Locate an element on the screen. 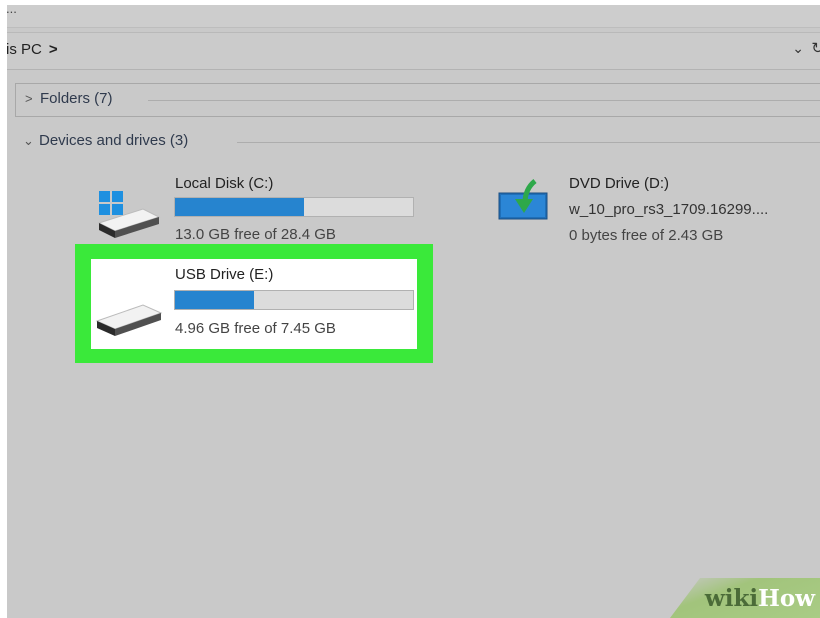  drive-free-space: 13.0 GB free of 28.4 GB is located at coordinates (255, 234).